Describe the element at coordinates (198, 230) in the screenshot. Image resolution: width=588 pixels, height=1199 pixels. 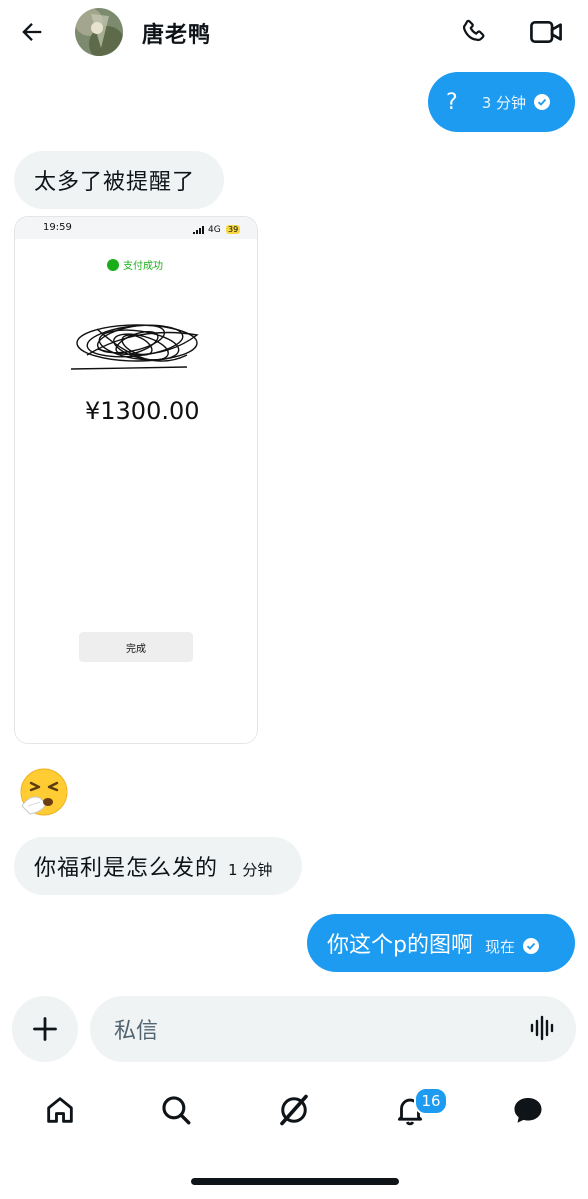
I see `signal-icon` at that location.